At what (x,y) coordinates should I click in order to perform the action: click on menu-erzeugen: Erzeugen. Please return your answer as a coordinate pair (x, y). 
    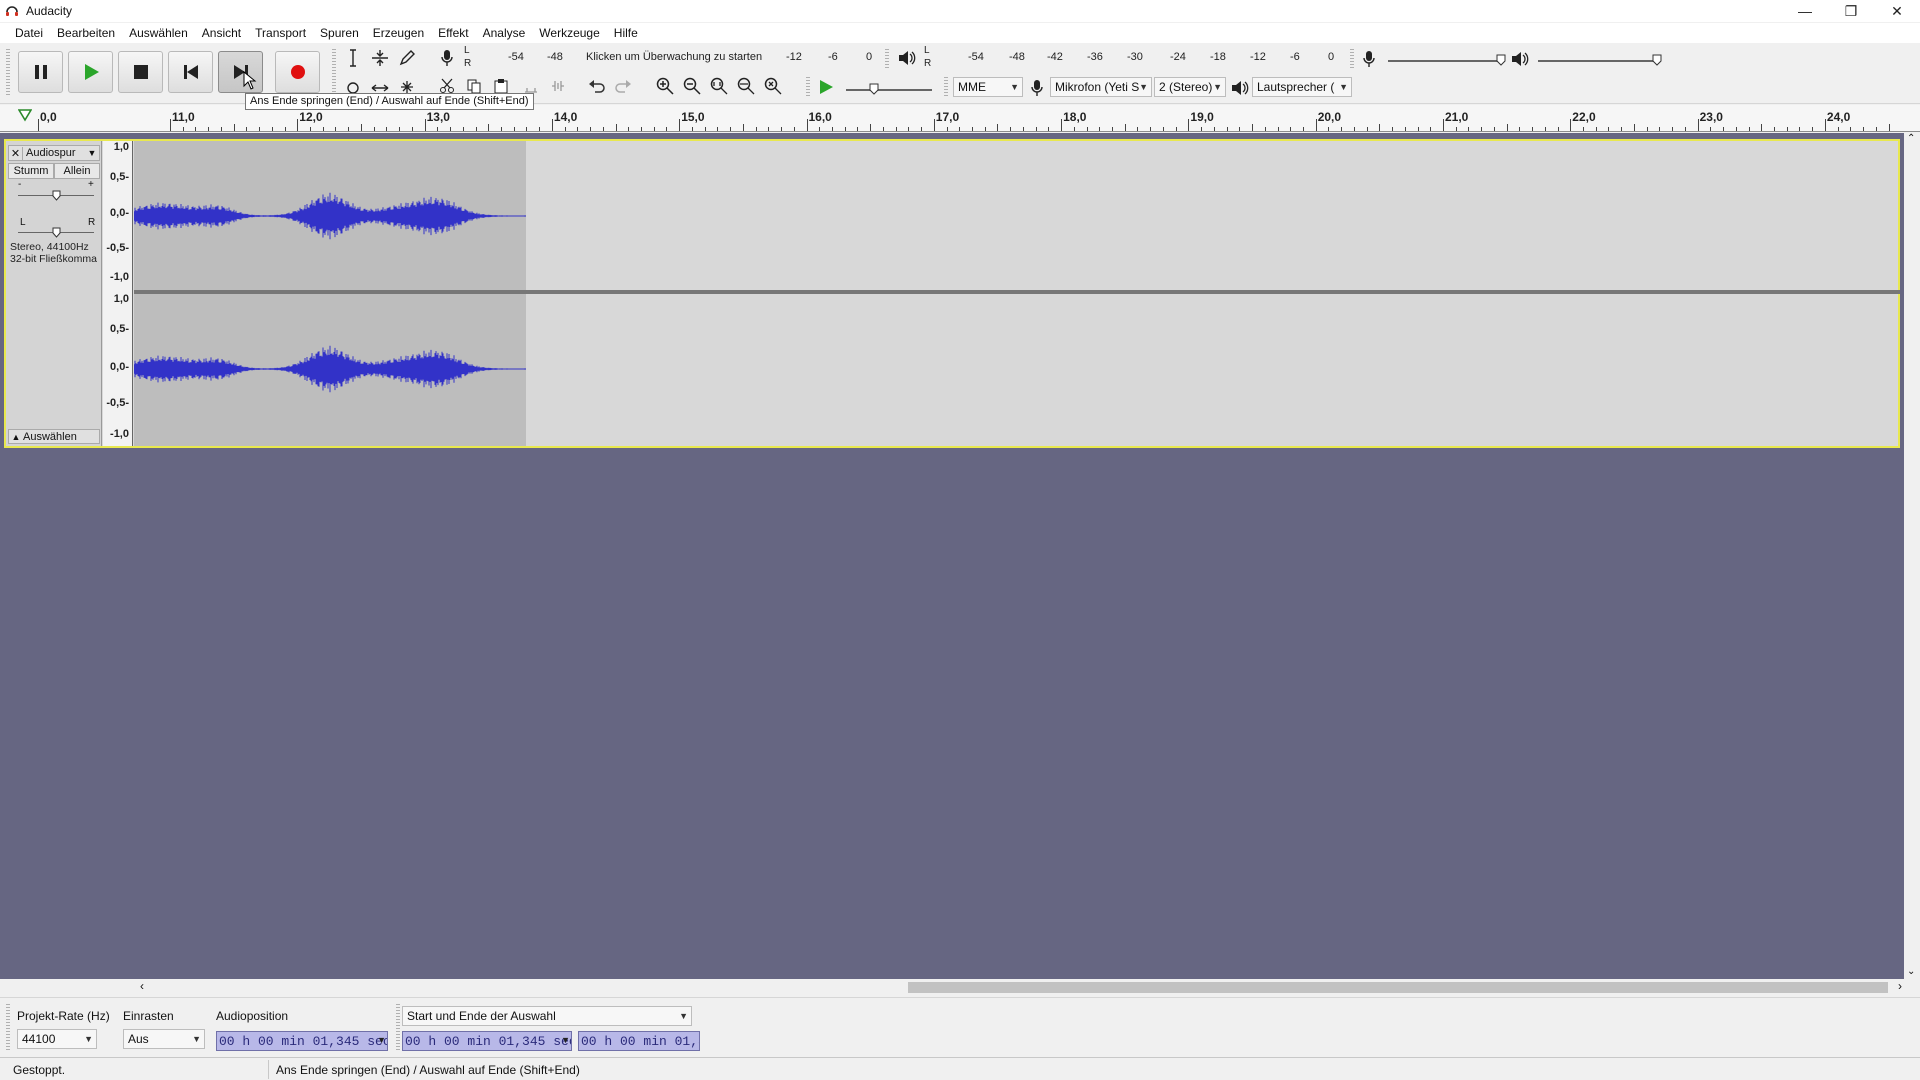
    Looking at the image, I should click on (398, 33).